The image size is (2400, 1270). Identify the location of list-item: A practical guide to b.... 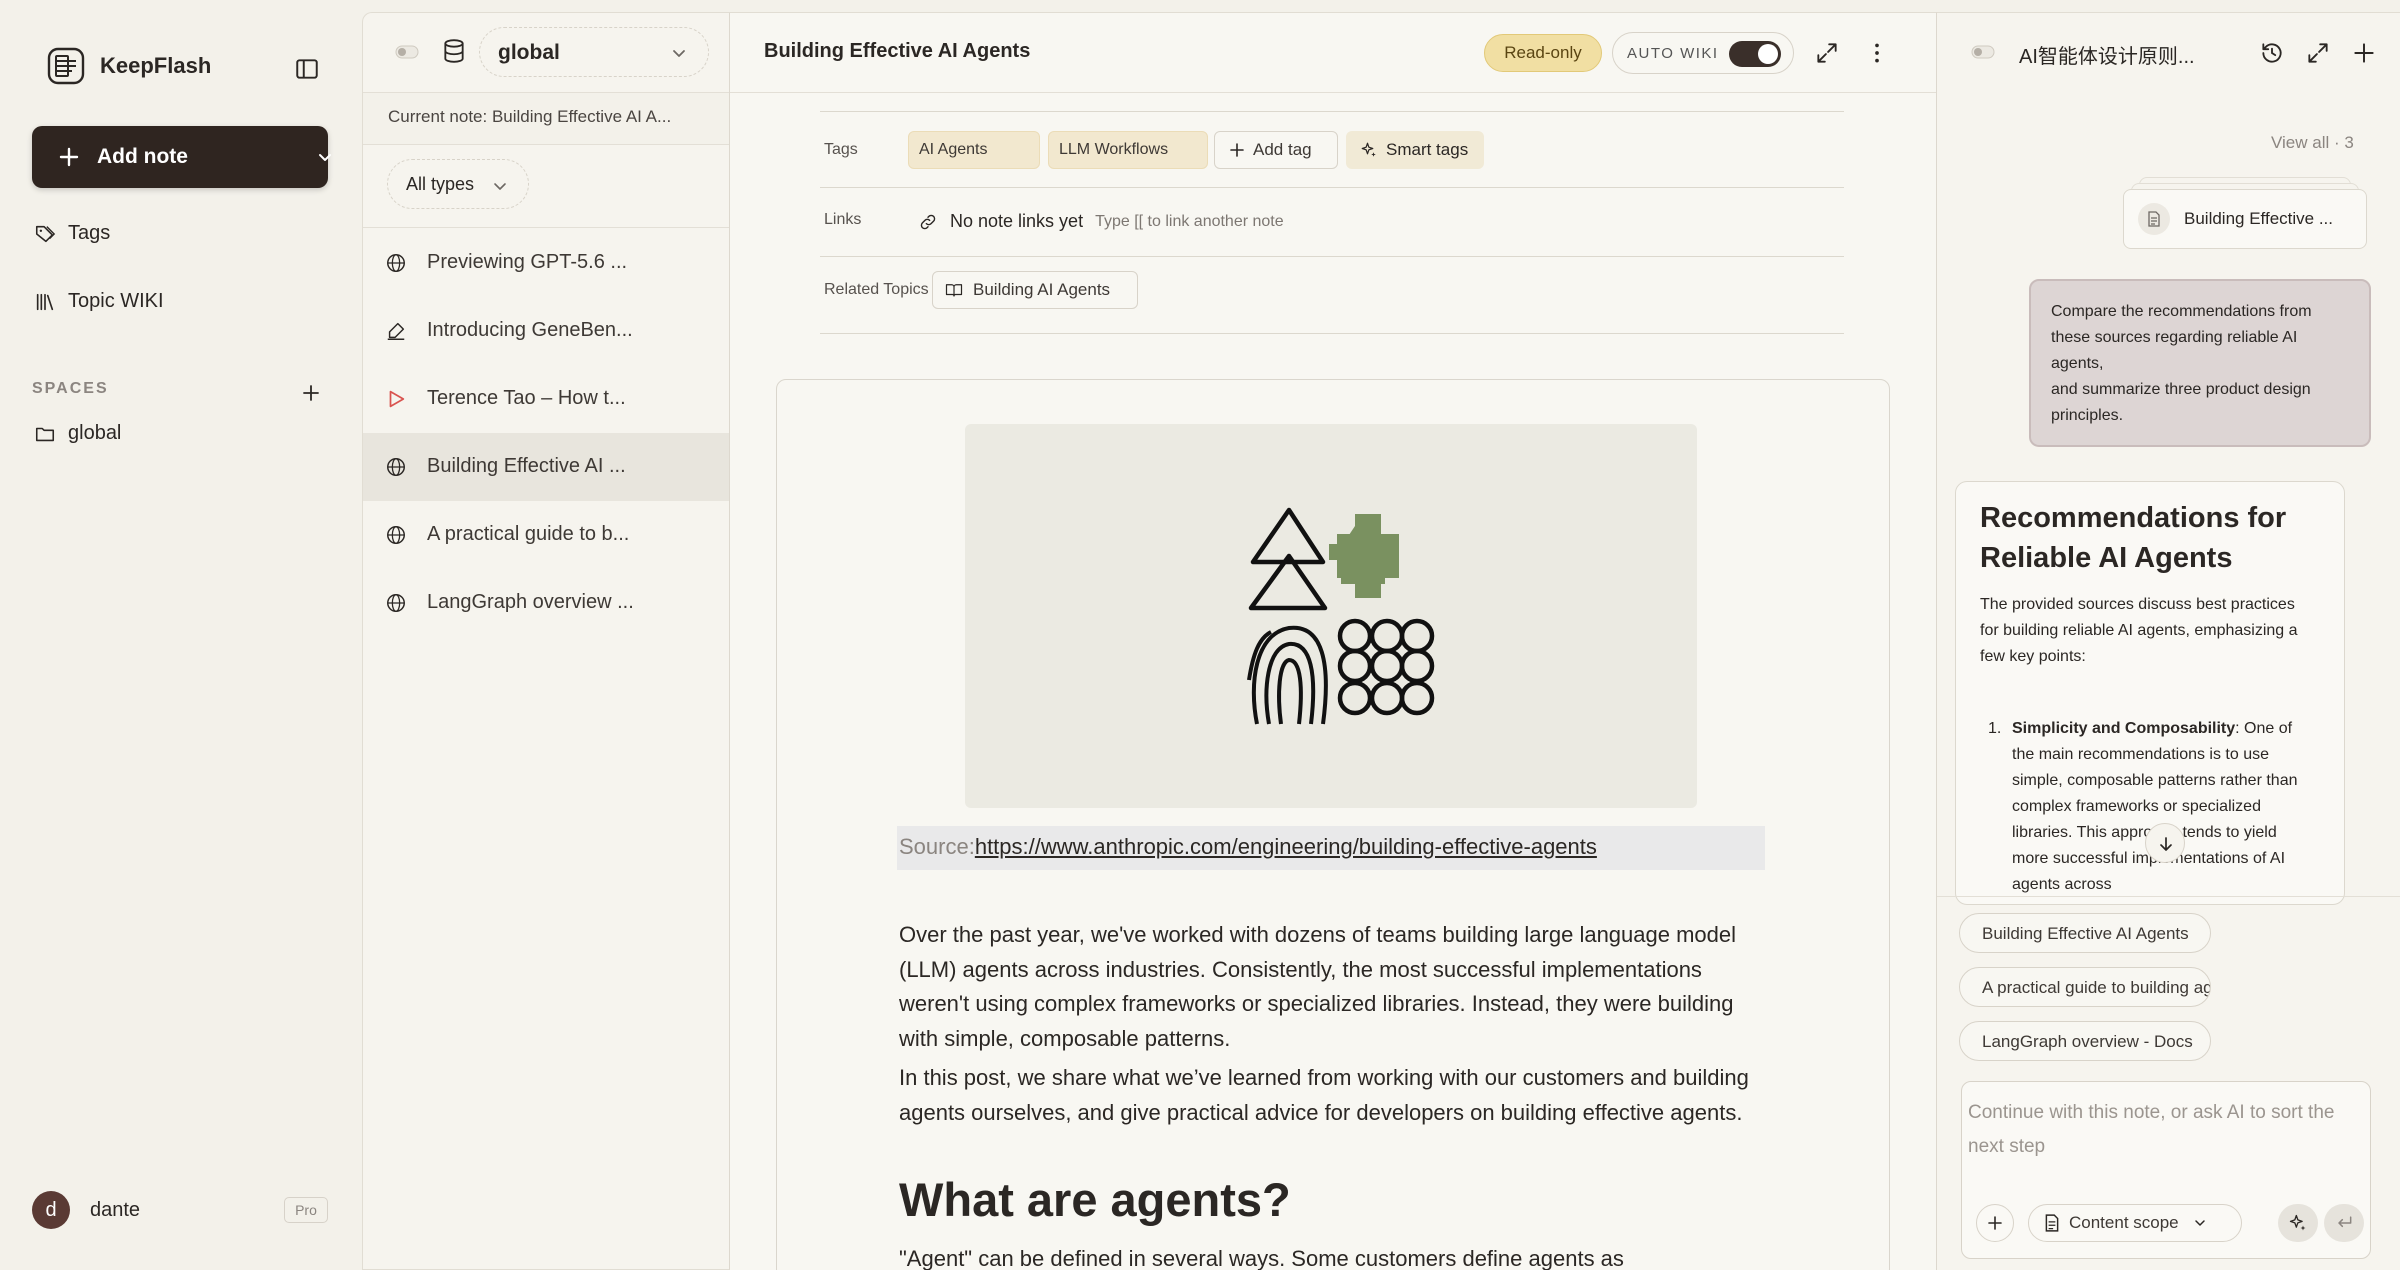
(546, 535).